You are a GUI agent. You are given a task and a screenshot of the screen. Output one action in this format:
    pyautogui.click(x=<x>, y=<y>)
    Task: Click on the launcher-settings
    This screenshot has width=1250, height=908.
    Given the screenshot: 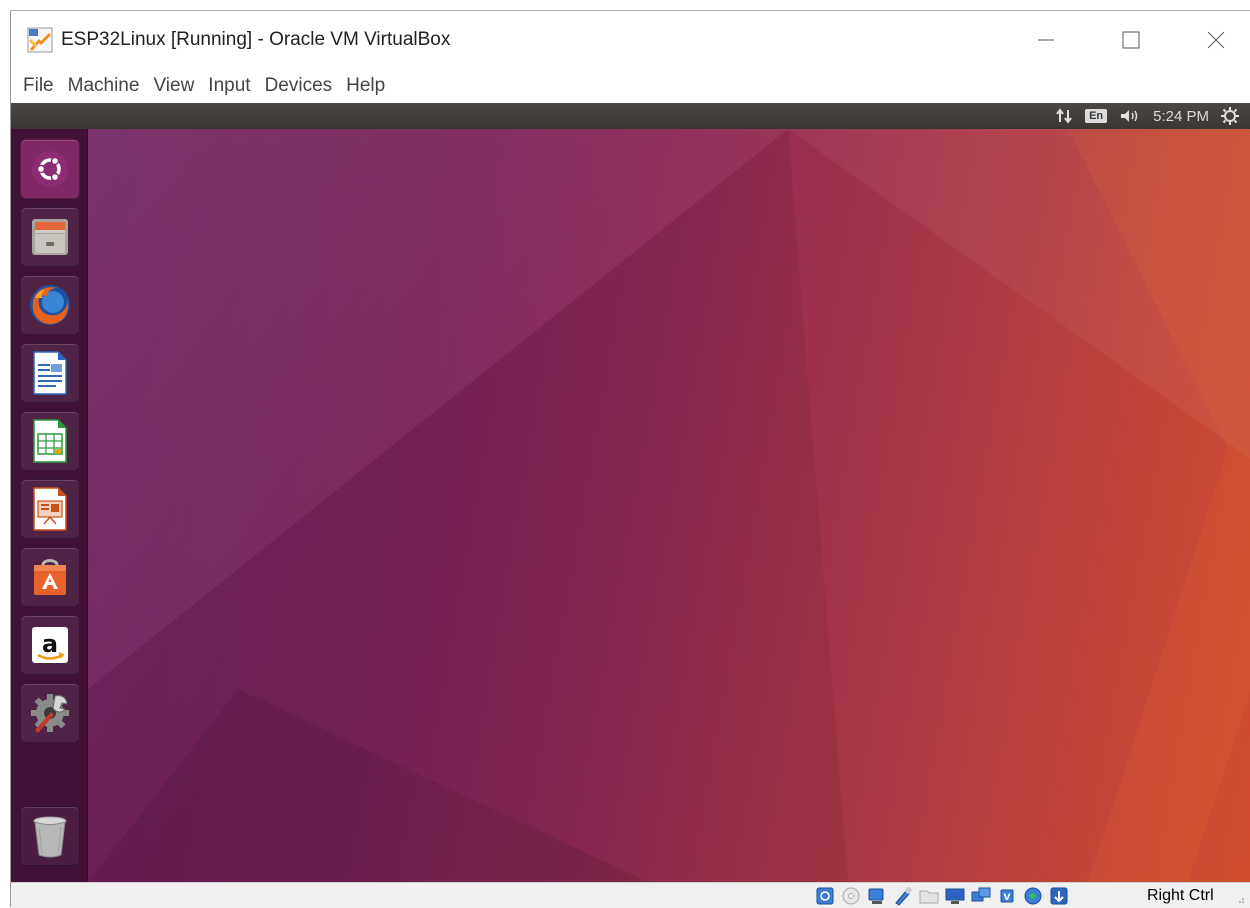 What is the action you would take?
    pyautogui.click(x=50, y=713)
    